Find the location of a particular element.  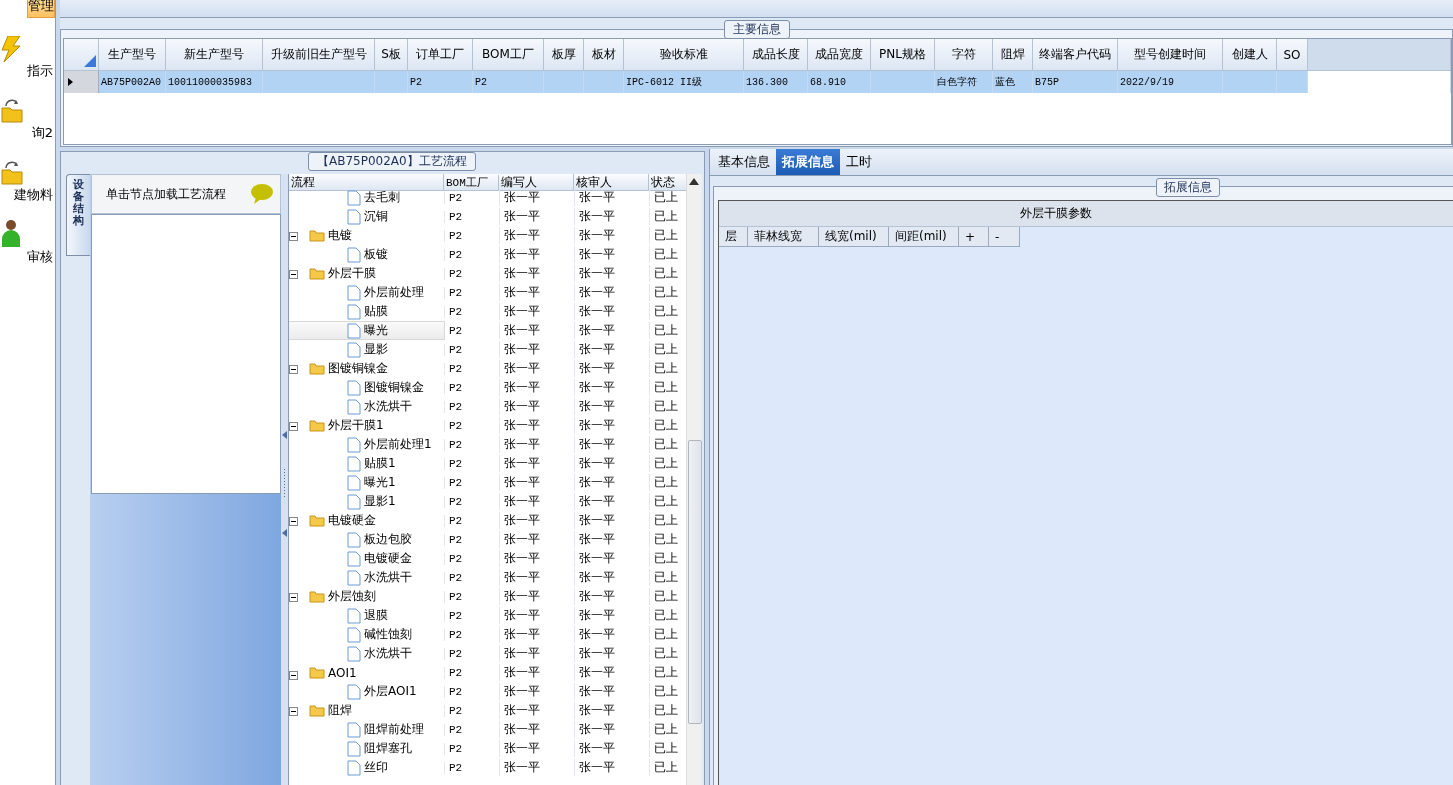

tree-node: 显影1 is located at coordinates (366, 501).